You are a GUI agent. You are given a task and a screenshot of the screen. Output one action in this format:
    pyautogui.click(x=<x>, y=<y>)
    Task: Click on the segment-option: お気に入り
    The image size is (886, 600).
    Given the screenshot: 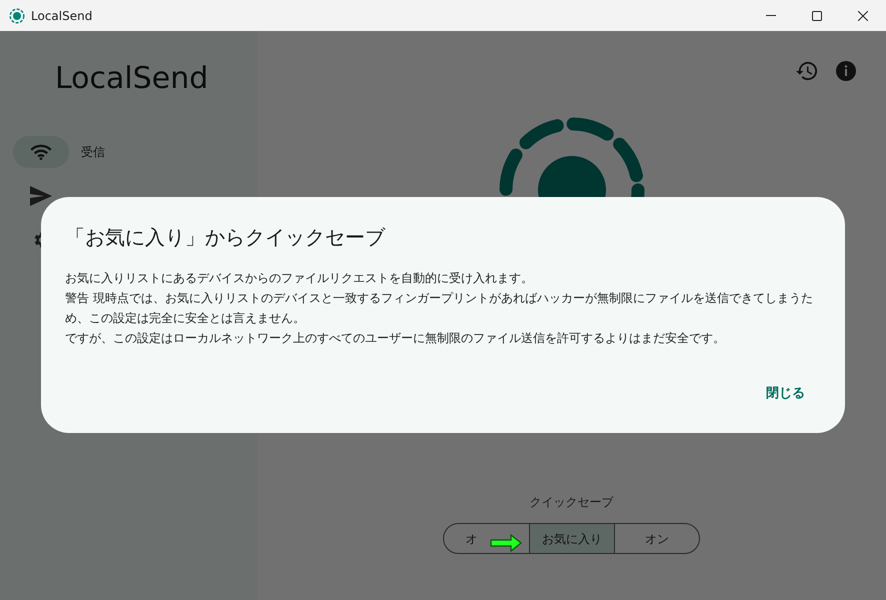 What is the action you would take?
    pyautogui.click(x=571, y=538)
    